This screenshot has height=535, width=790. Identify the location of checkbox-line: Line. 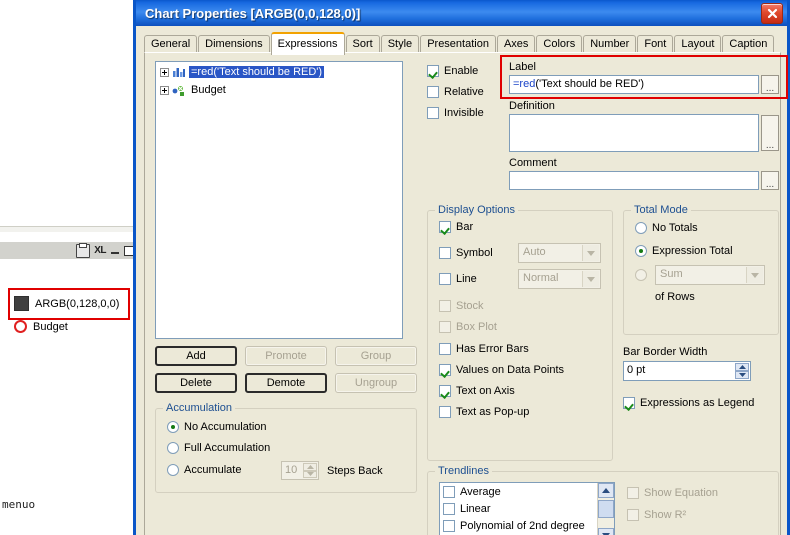
(458, 279).